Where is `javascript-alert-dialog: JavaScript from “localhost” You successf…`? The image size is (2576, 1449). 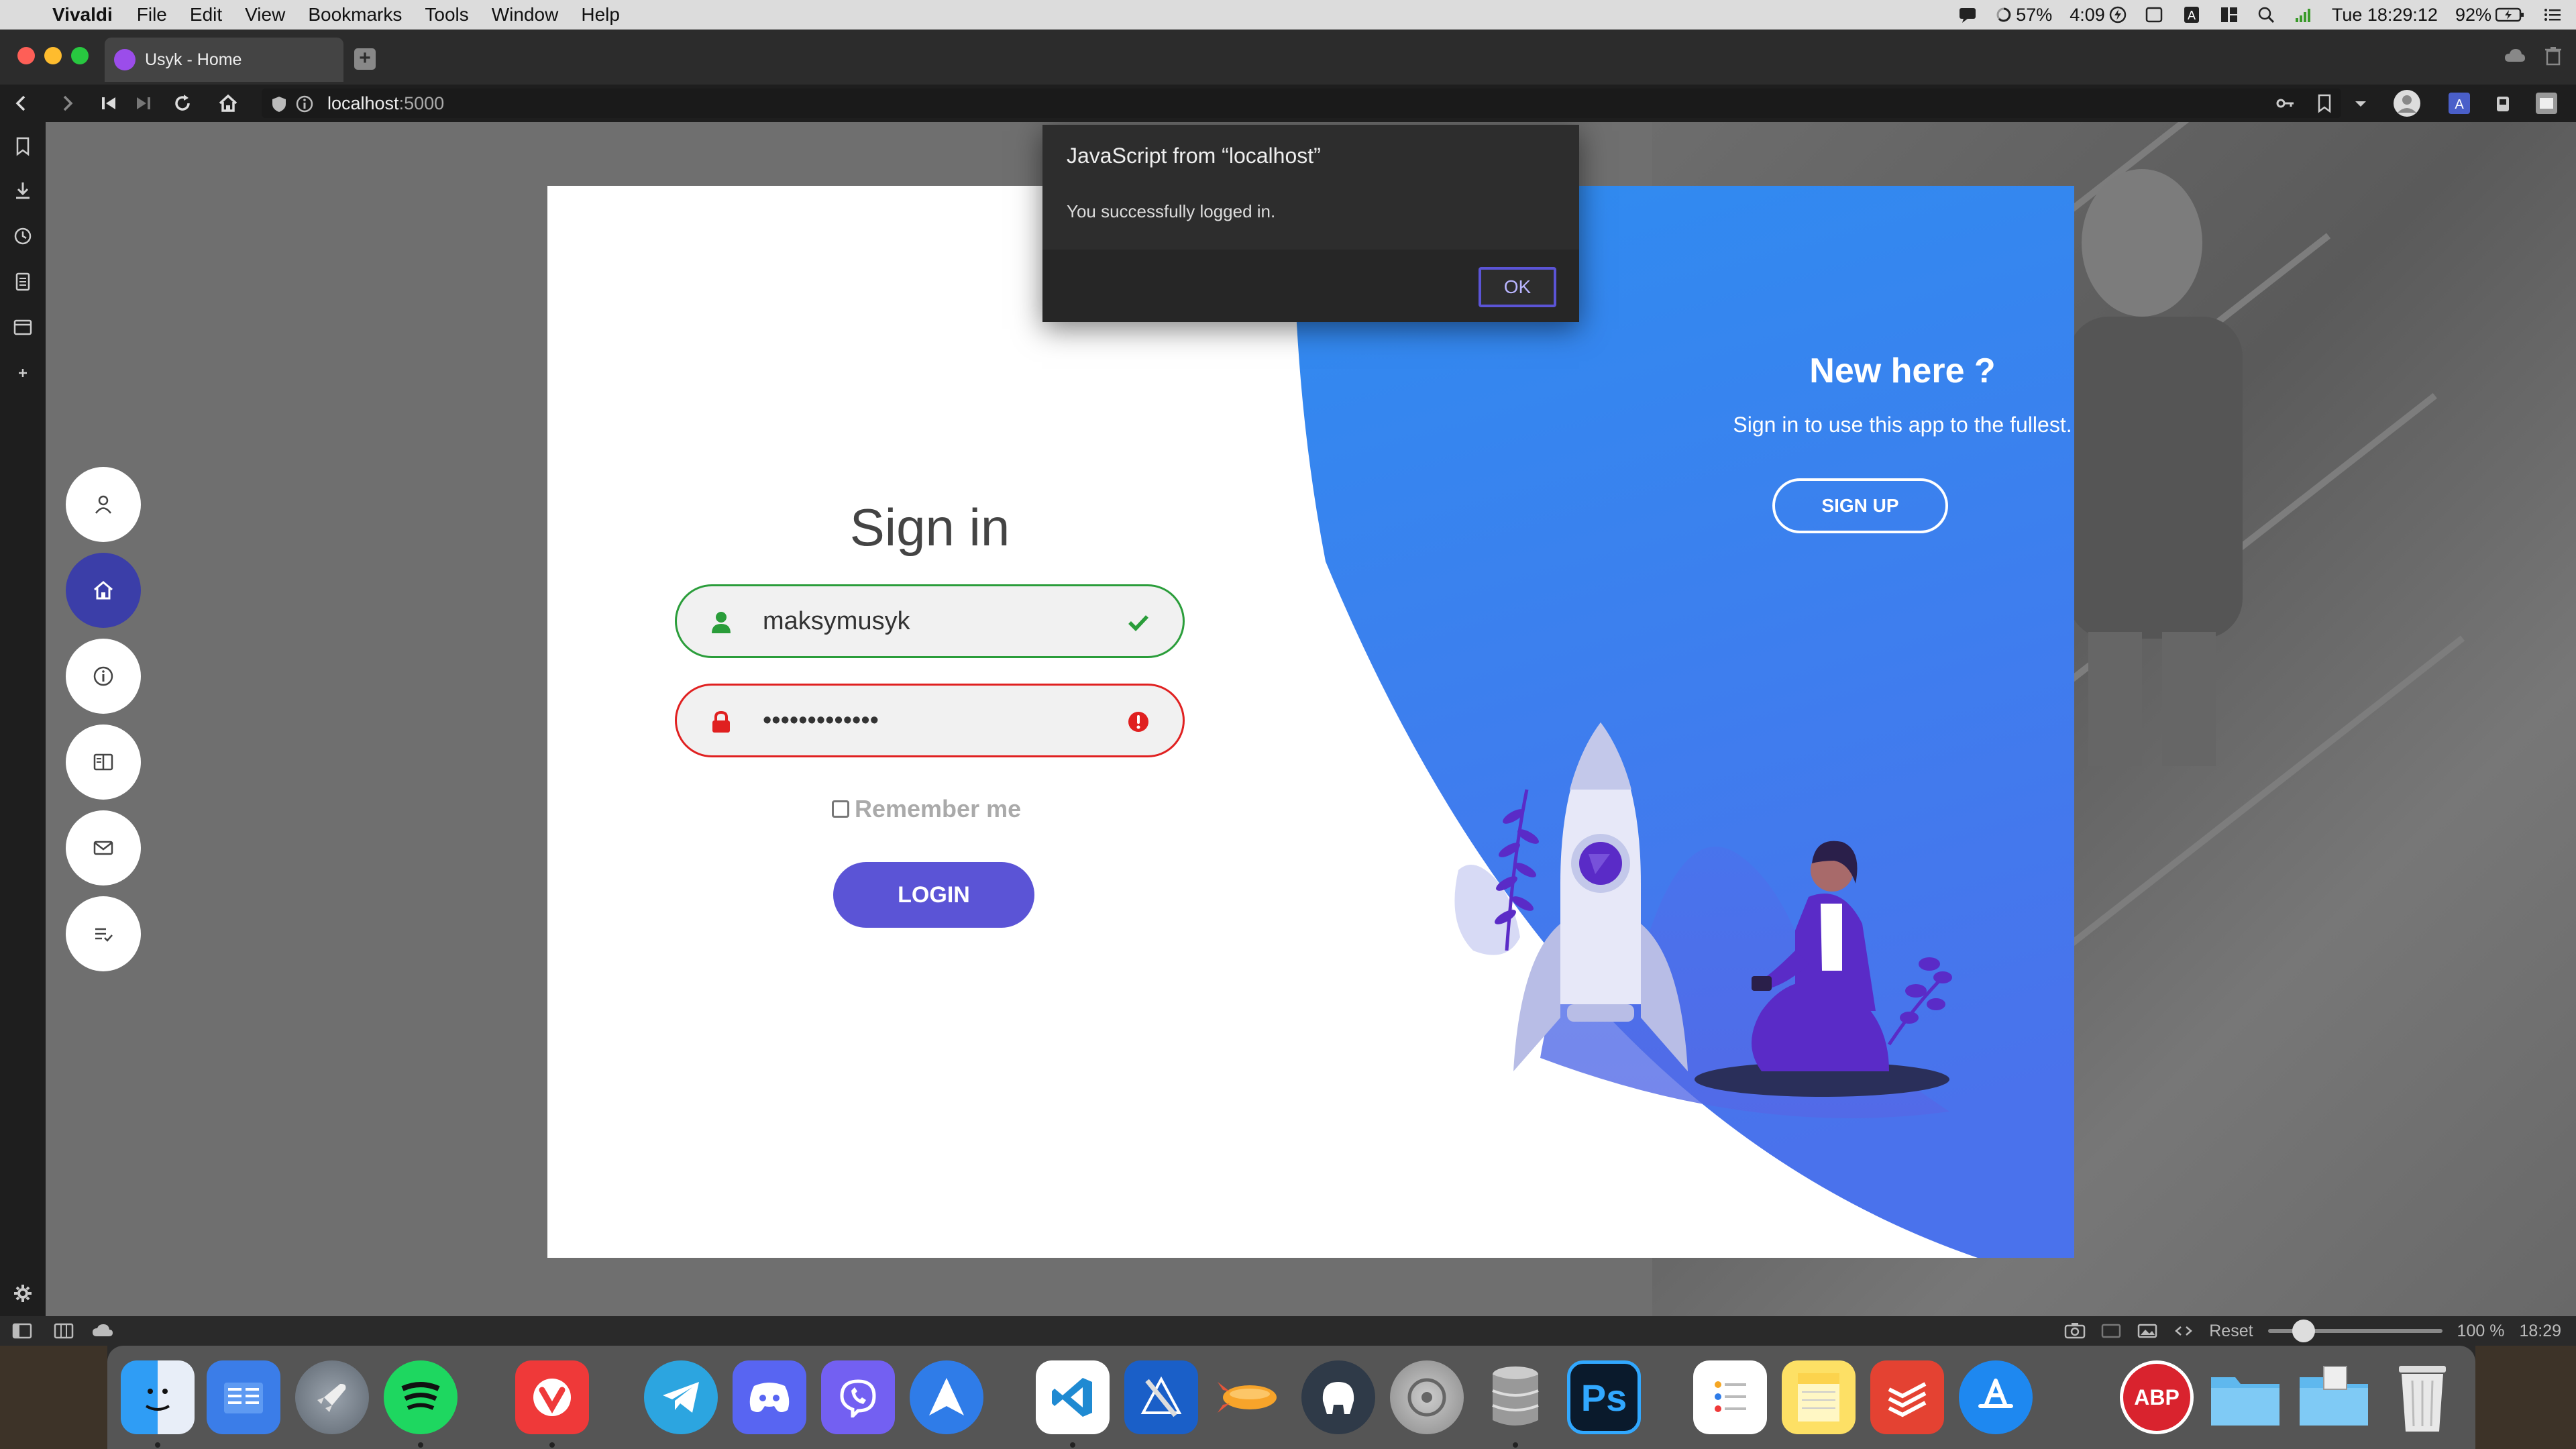
javascript-alert-dialog: JavaScript from “localhost” You successf… is located at coordinates (1310, 223).